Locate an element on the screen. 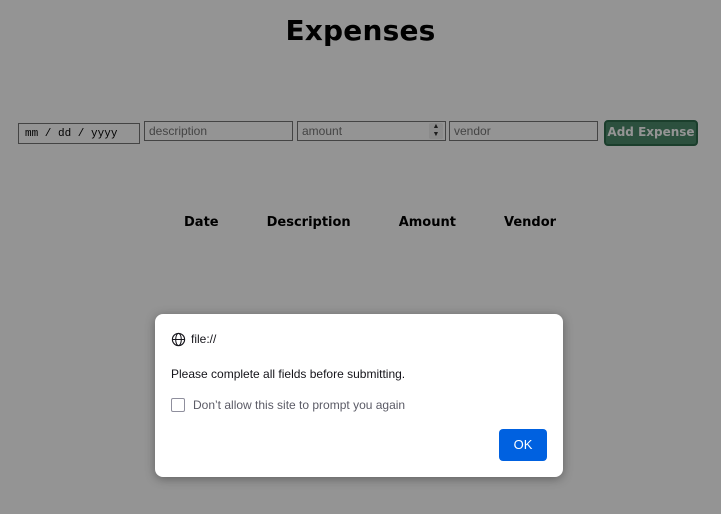 The image size is (721, 514). suppress-prompts-checkbox is located at coordinates (178, 405).